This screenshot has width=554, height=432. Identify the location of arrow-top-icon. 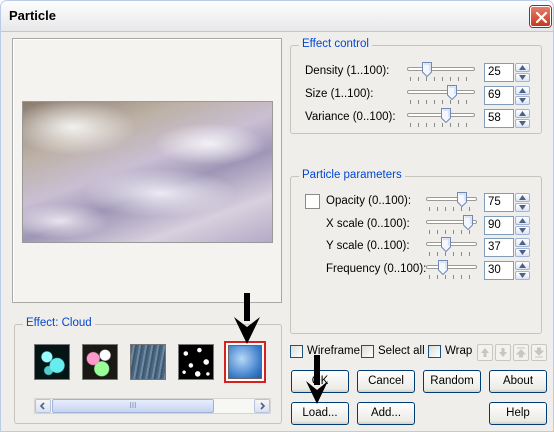
(521, 352).